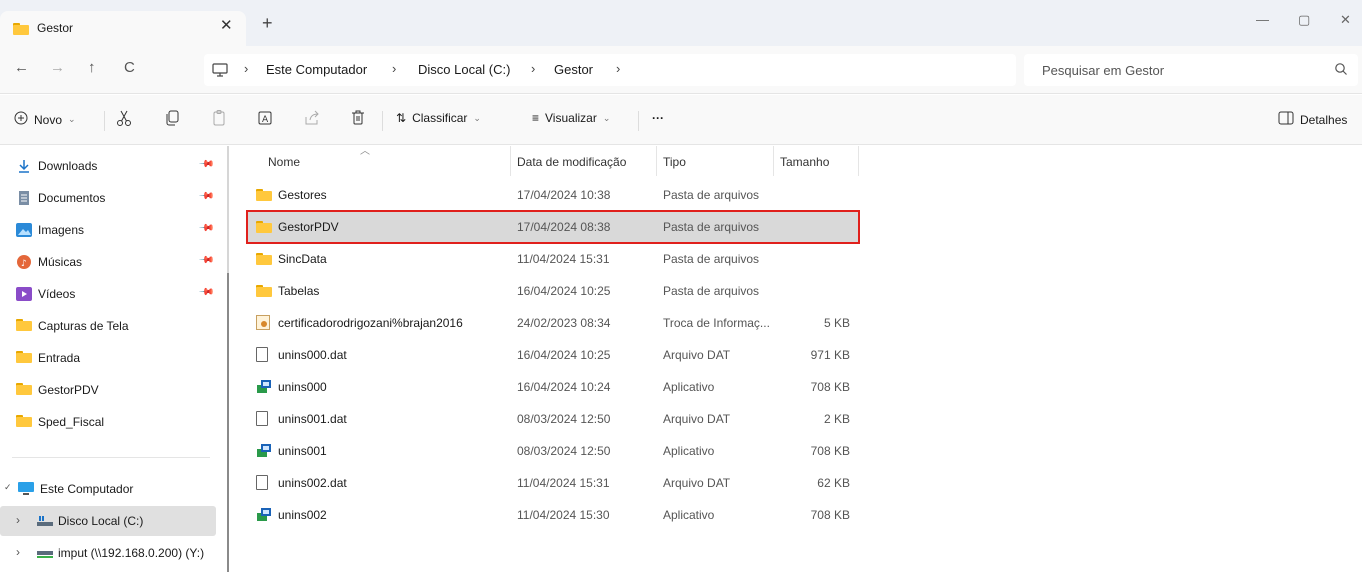 This screenshot has height=572, width=1362. I want to click on back-button: ←, so click(21, 67).